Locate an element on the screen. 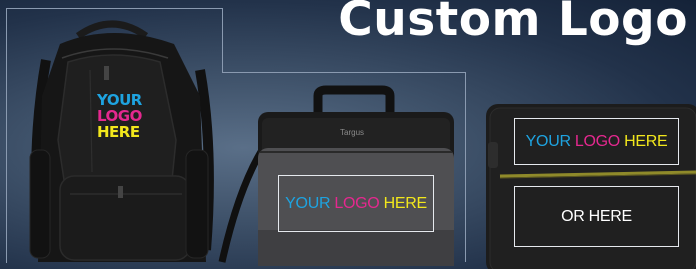 This screenshot has width=696, height=269. briefcase-logo-word-2: LOGO is located at coordinates (357, 203).